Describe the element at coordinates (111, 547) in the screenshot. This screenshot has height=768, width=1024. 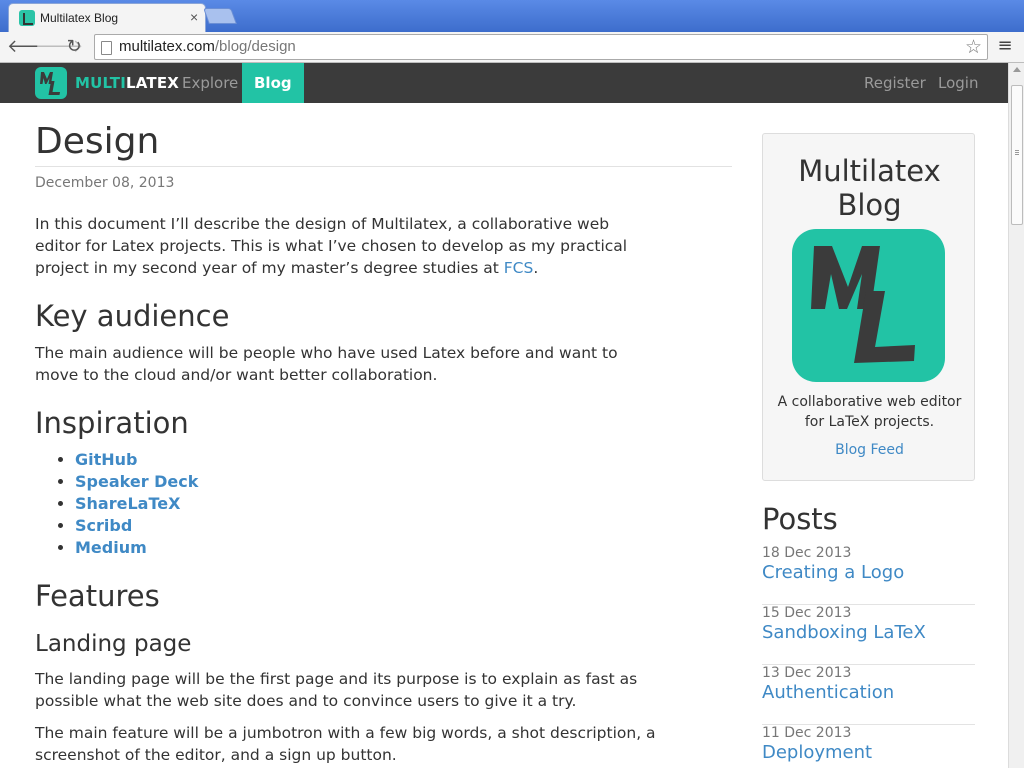
I see `inspiration-link-medium: Medium` at that location.